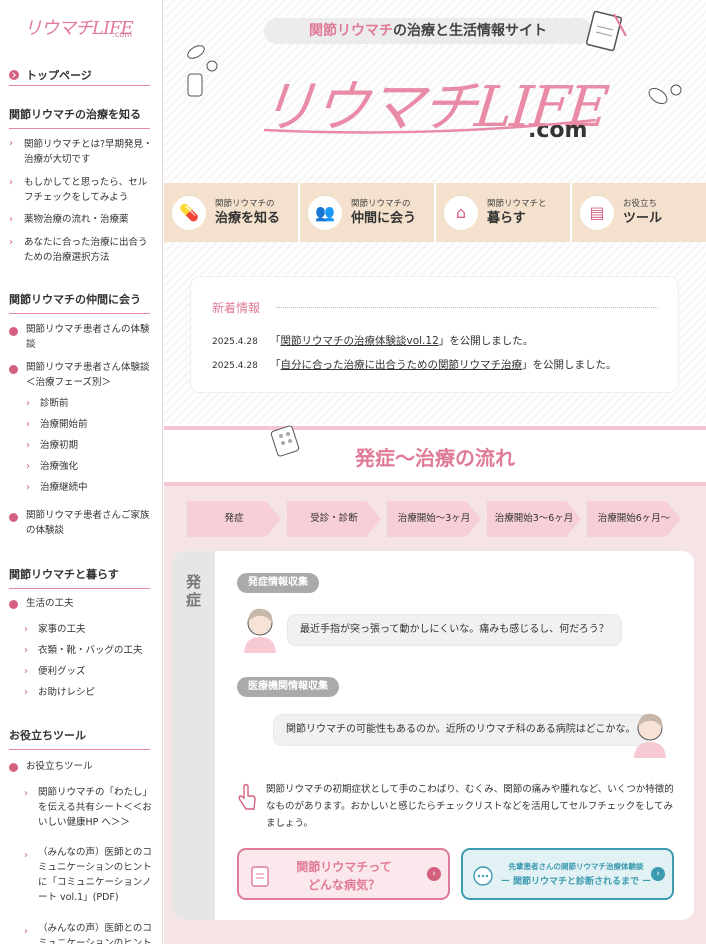  I want to click on site-logo-small: リウマチLIFE .com, so click(80, 29).